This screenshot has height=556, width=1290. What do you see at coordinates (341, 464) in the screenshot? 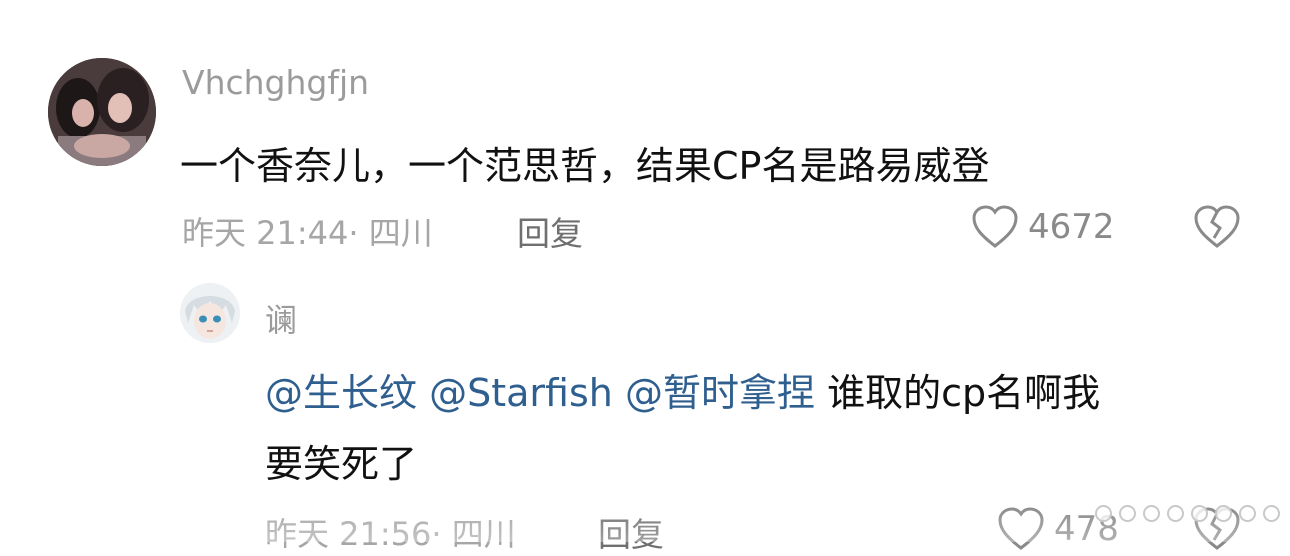
I see `reply-text-line2: 要笑死了` at bounding box center [341, 464].